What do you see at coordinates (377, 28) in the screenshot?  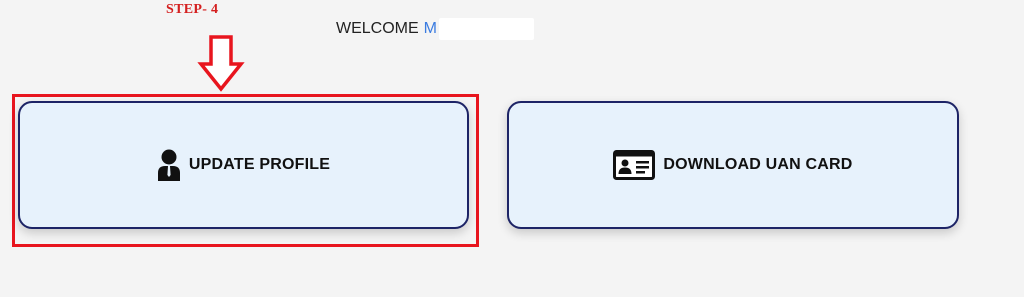 I see `welcome-text: WELCOME` at bounding box center [377, 28].